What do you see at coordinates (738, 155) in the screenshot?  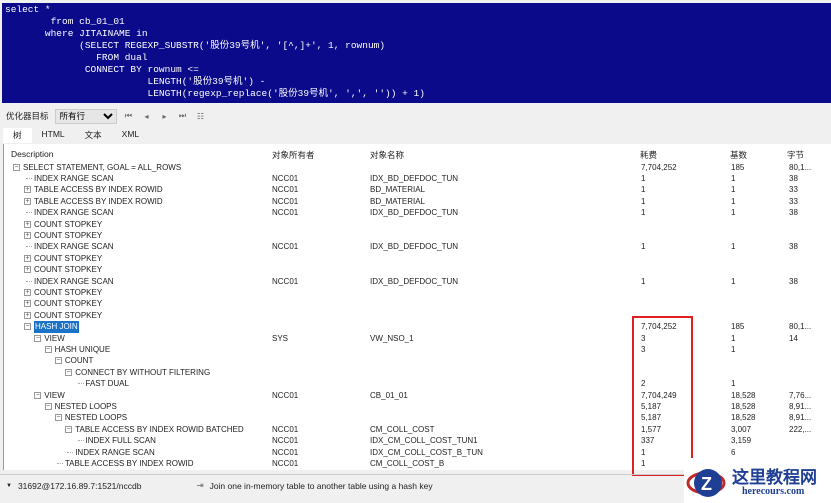 I see `col-cardinality: 基数` at bounding box center [738, 155].